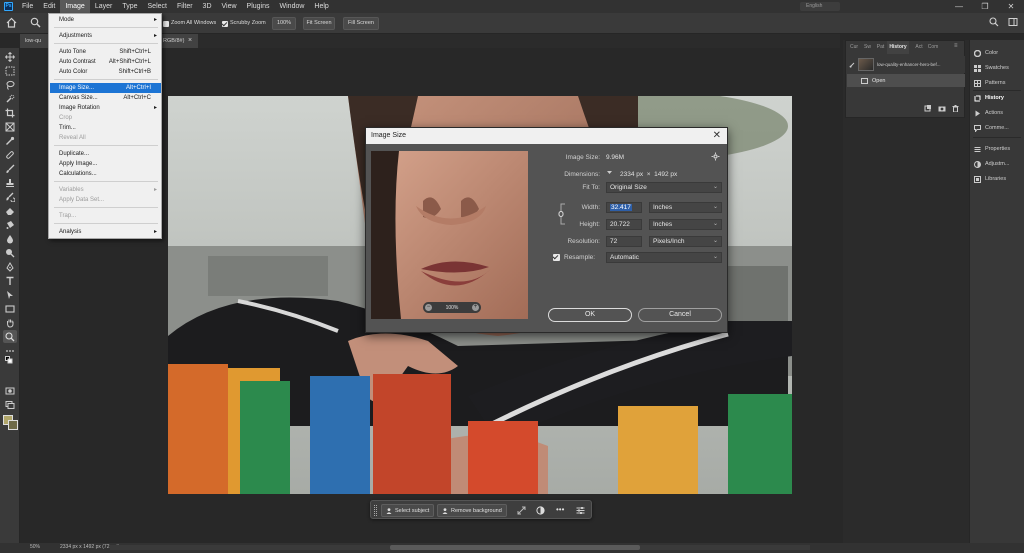  What do you see at coordinates (1013, 22) in the screenshot?
I see `workspace-icon` at bounding box center [1013, 22].